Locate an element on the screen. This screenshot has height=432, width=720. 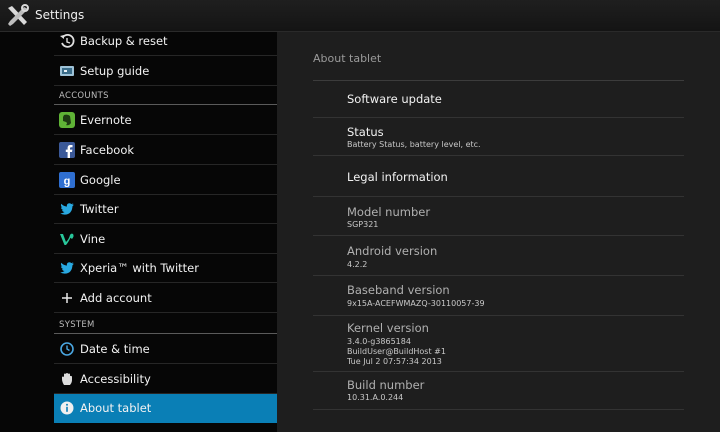
item-summary: SGP321 is located at coordinates (363, 224).